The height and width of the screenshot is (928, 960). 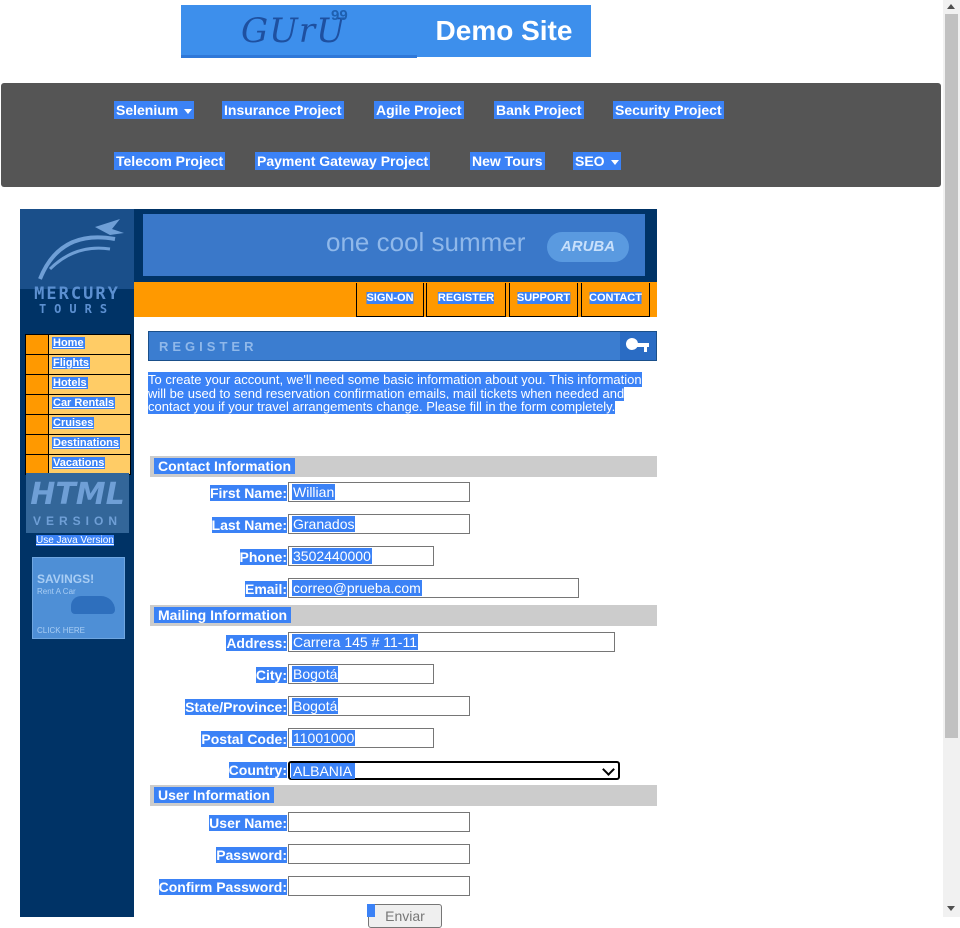 I want to click on submit-button: Enviar, so click(x=405, y=916).